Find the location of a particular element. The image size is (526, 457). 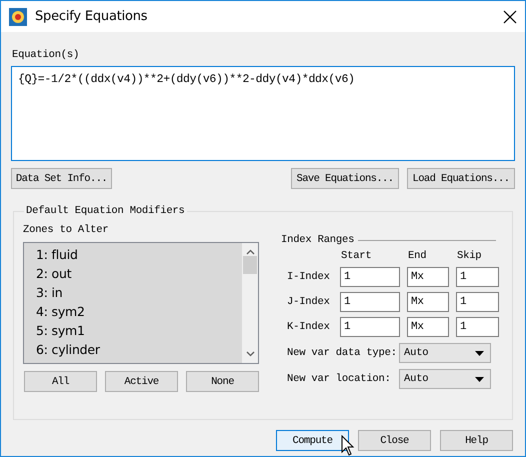

zone-button: Active is located at coordinates (141, 381).